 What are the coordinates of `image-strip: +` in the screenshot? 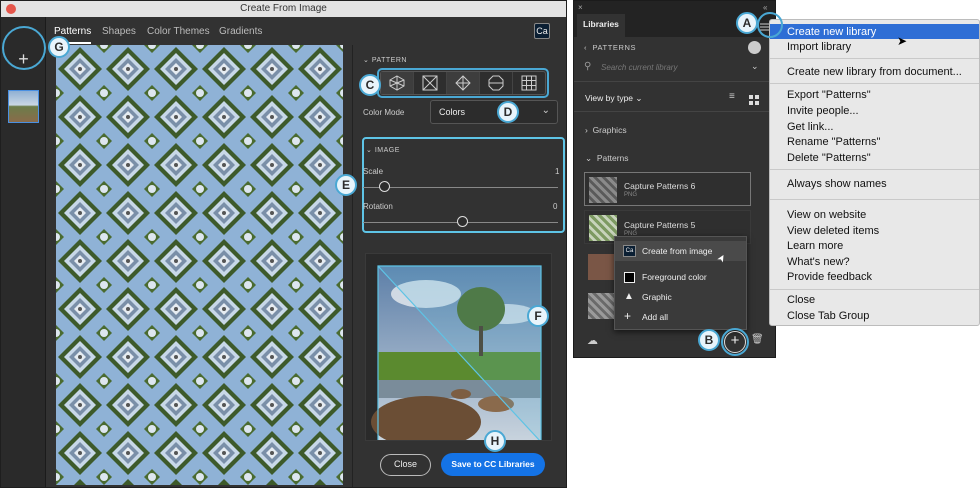 It's located at (23, 252).